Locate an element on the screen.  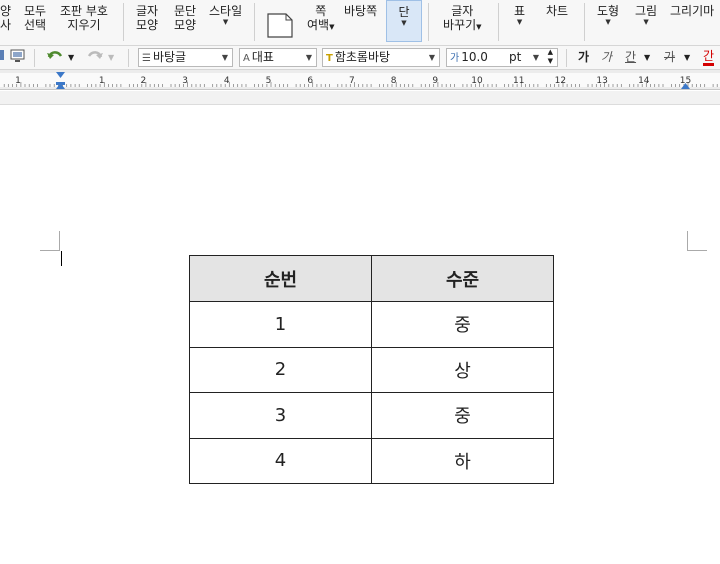
font-size-icon: 가 is located at coordinates (455, 58).